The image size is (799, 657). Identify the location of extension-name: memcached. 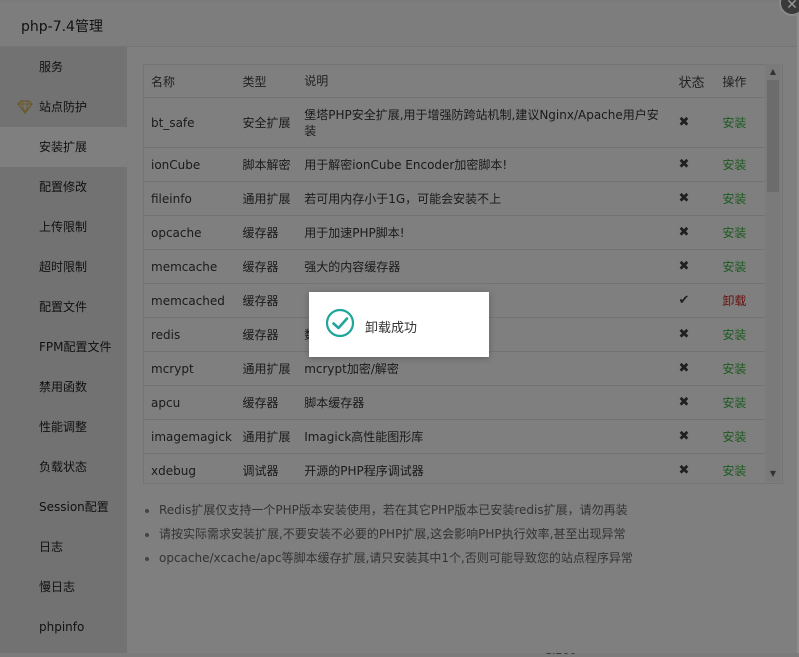
(188, 300).